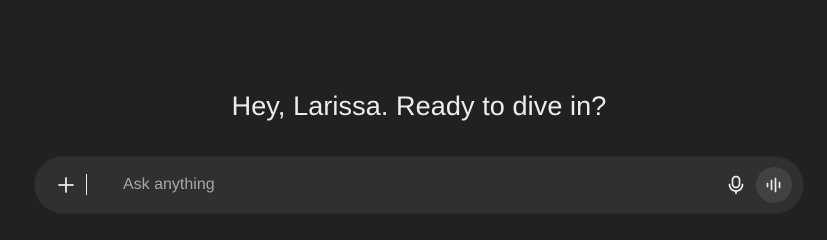 The width and height of the screenshot is (827, 240). I want to click on plus-icon, so click(66, 185).